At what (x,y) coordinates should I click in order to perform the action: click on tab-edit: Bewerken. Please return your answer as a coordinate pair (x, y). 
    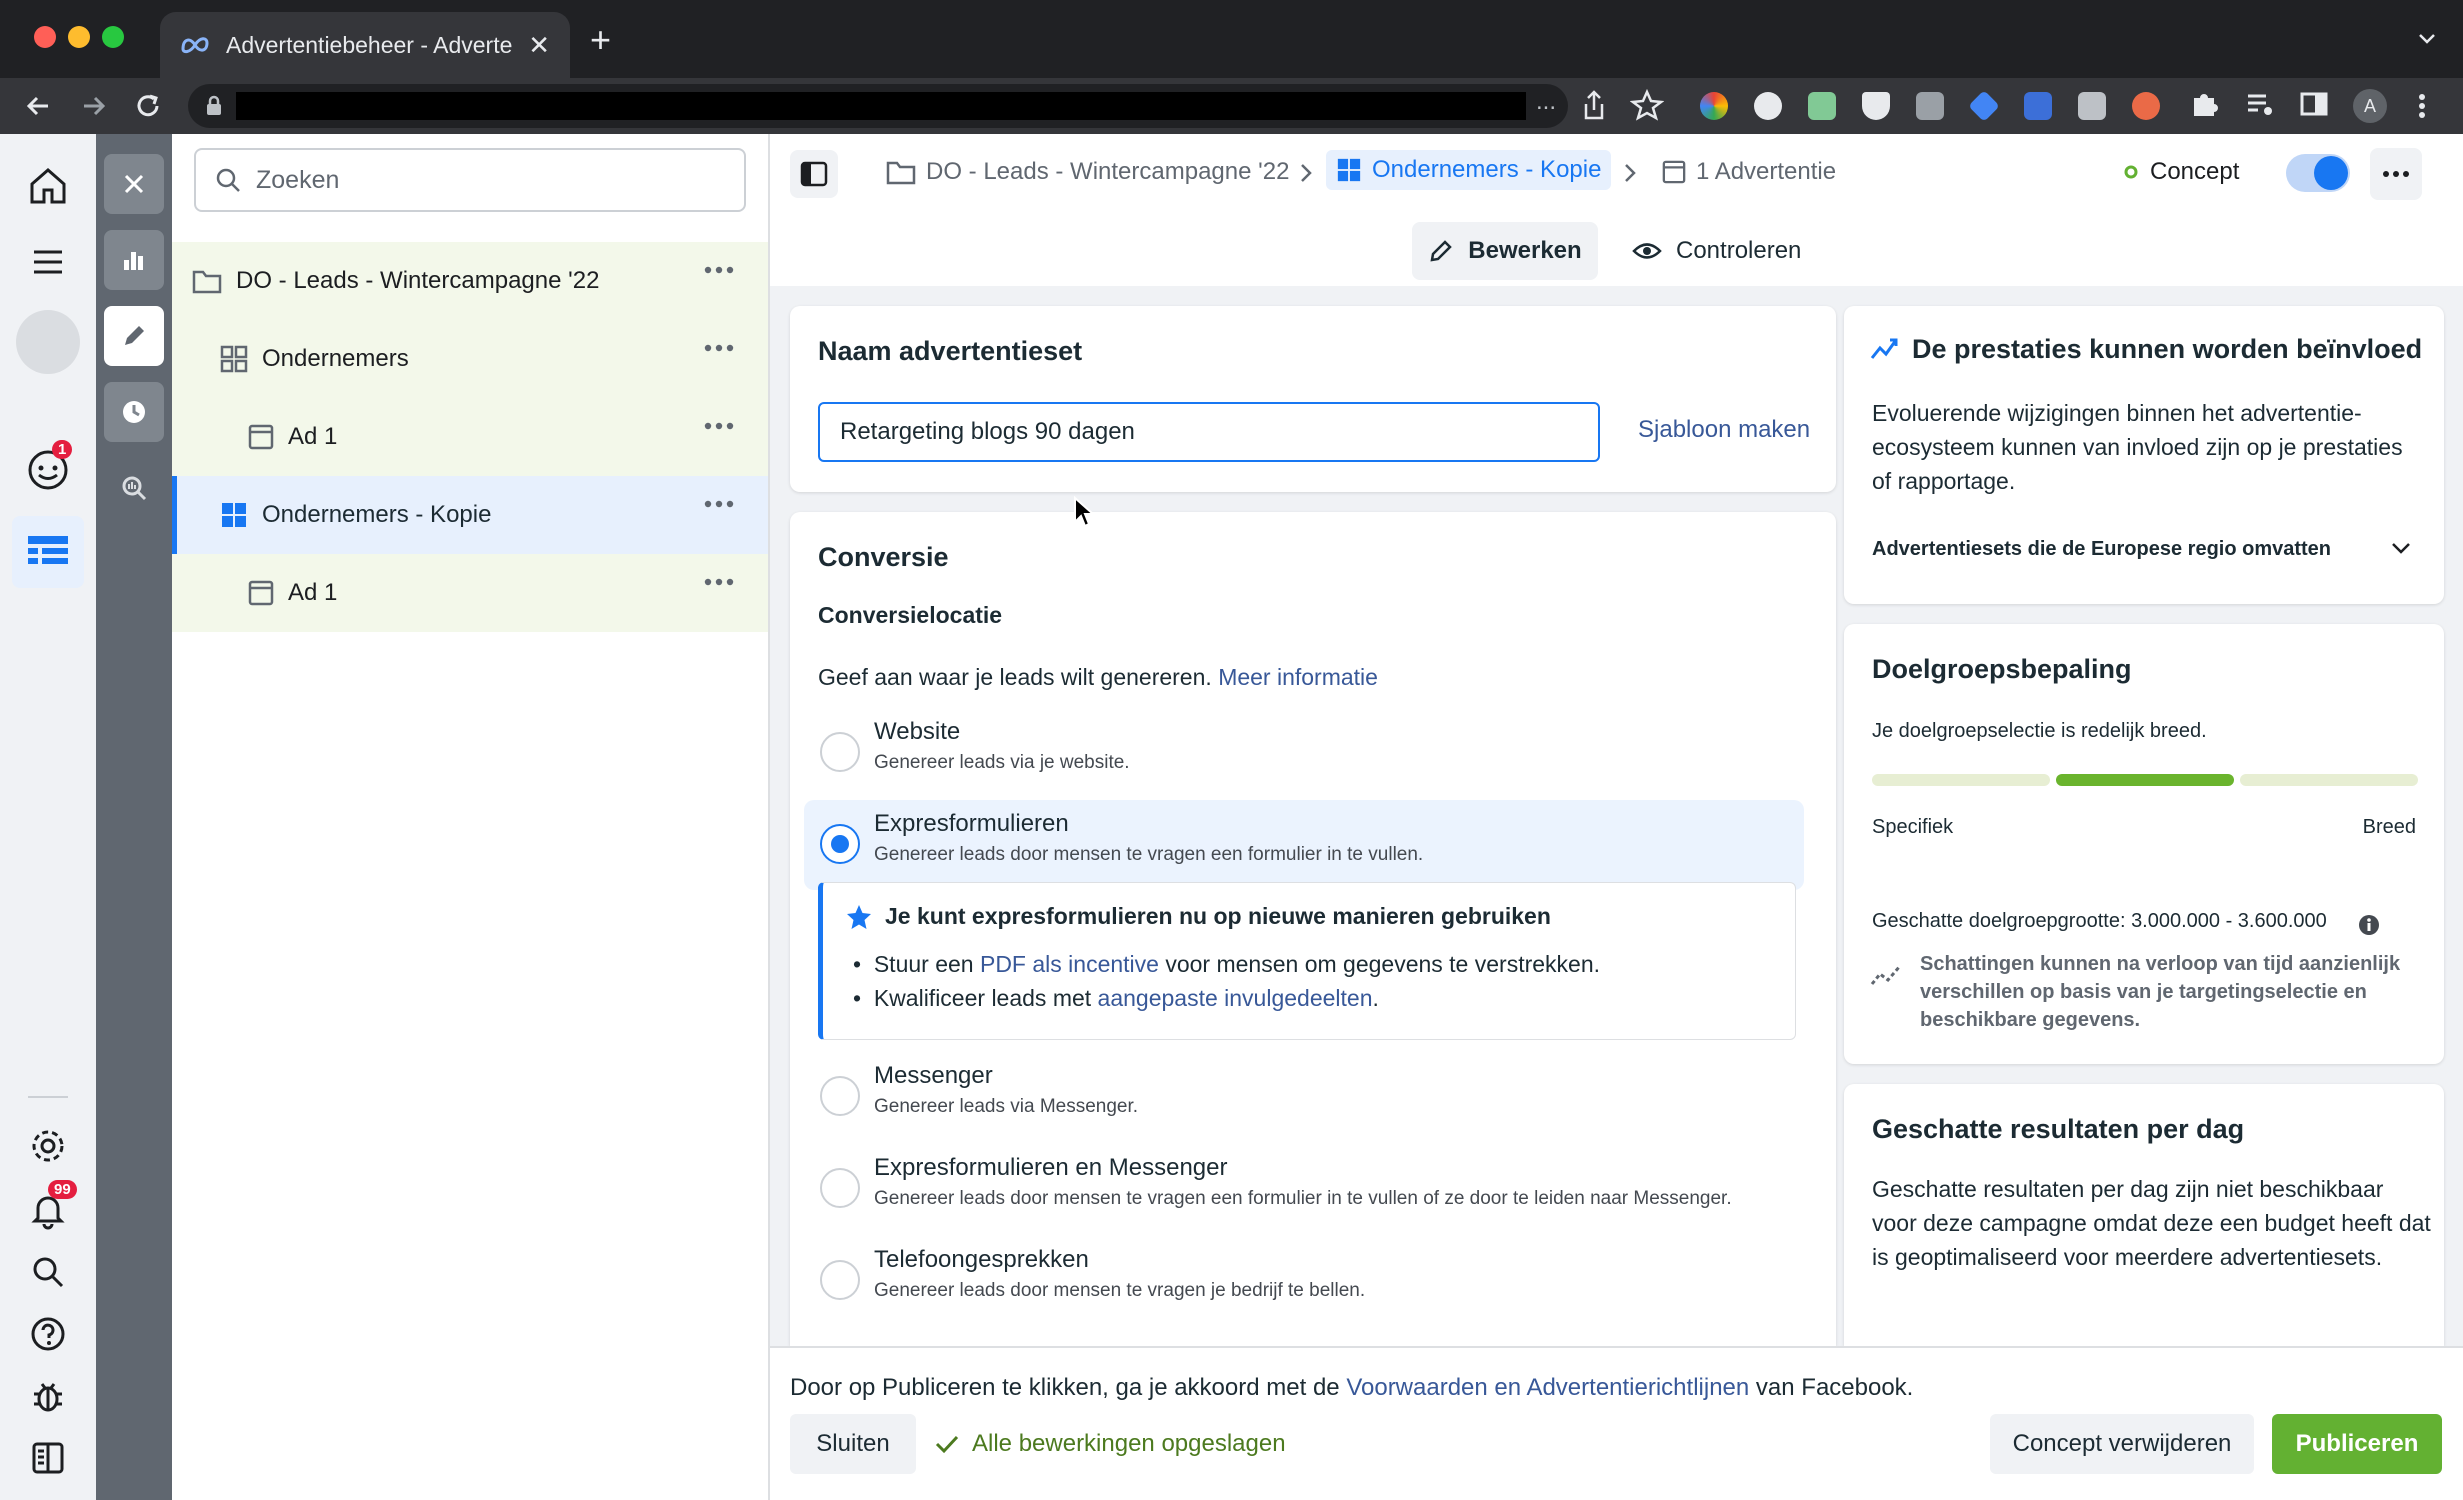
    Looking at the image, I should click on (1505, 251).